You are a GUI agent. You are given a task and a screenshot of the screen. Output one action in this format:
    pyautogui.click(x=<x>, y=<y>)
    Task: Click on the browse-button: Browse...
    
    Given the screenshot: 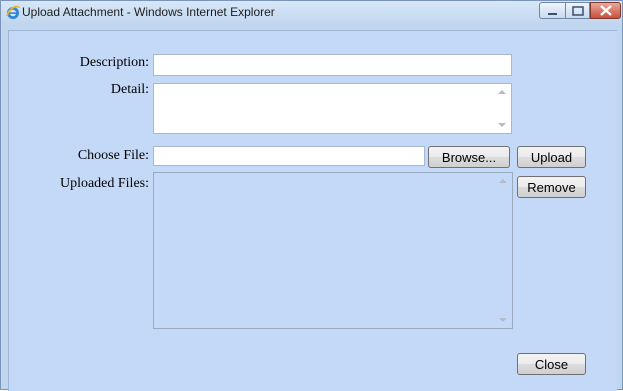 What is the action you would take?
    pyautogui.click(x=469, y=157)
    